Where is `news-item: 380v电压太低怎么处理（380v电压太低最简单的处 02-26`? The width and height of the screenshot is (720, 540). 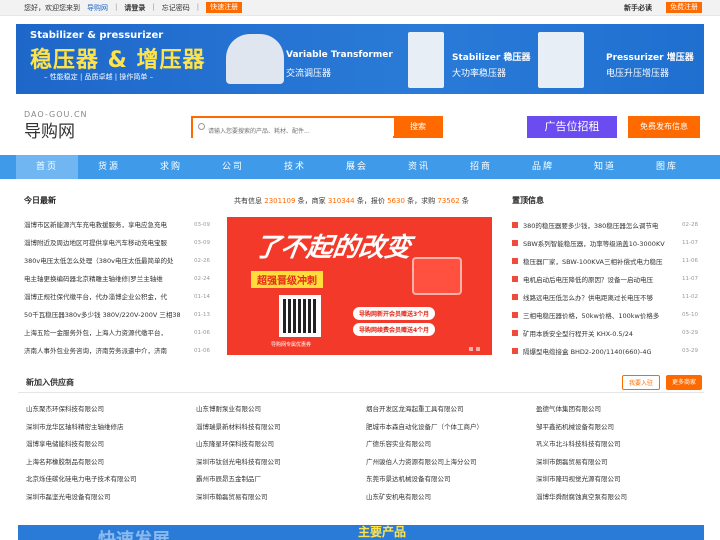 news-item: 380v电压太低怎么处理（380v电压太低最简单的处 02-26 is located at coordinates (117, 261).